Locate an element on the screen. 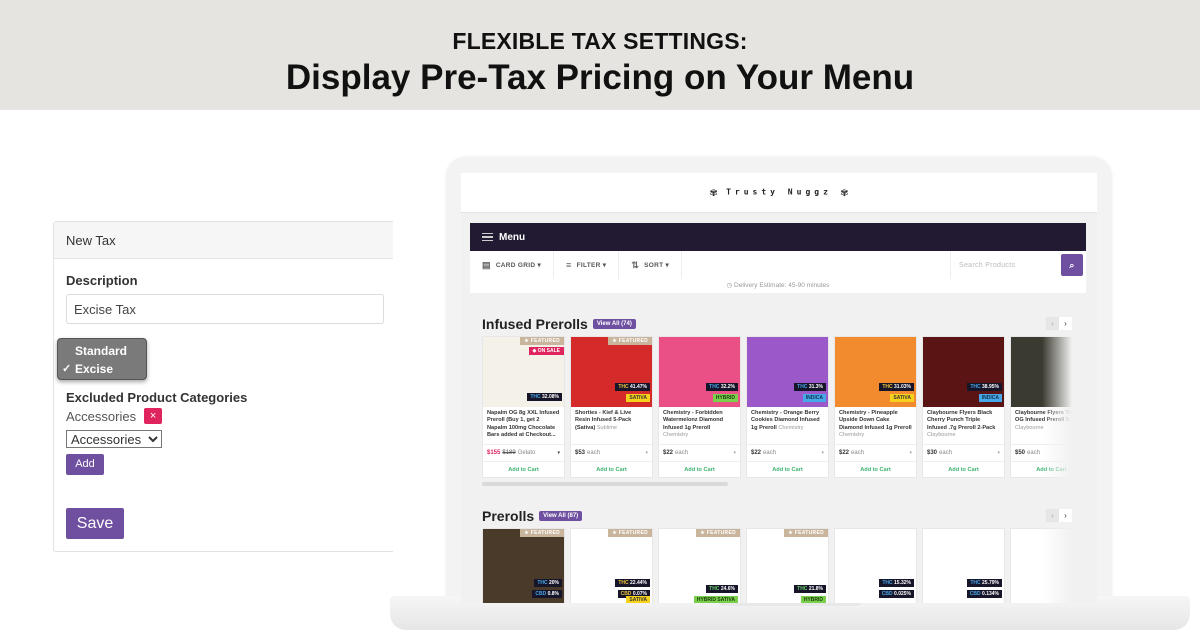 The image size is (1200, 630). product-image: ★ FEATURED THC 21.8% HYBRID is located at coordinates (787, 566).